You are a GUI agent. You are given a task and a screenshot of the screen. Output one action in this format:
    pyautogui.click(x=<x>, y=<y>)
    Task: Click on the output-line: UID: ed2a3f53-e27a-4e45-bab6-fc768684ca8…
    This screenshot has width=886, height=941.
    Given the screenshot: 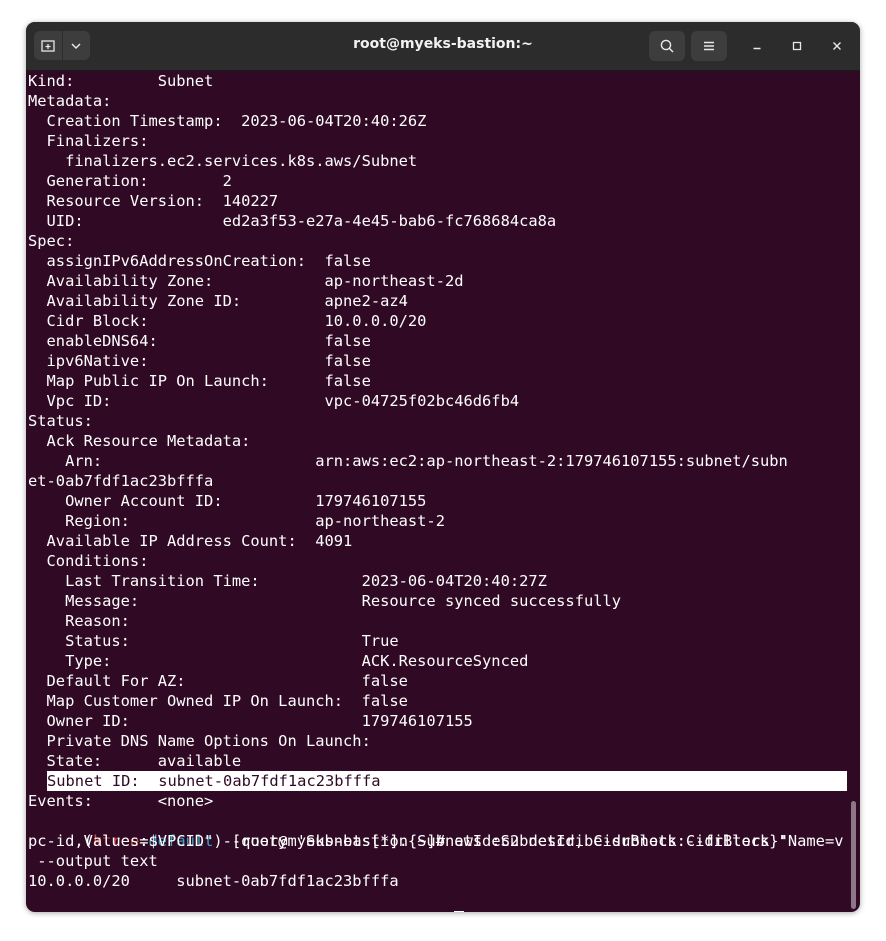 What is the action you would take?
    pyautogui.click(x=292, y=221)
    